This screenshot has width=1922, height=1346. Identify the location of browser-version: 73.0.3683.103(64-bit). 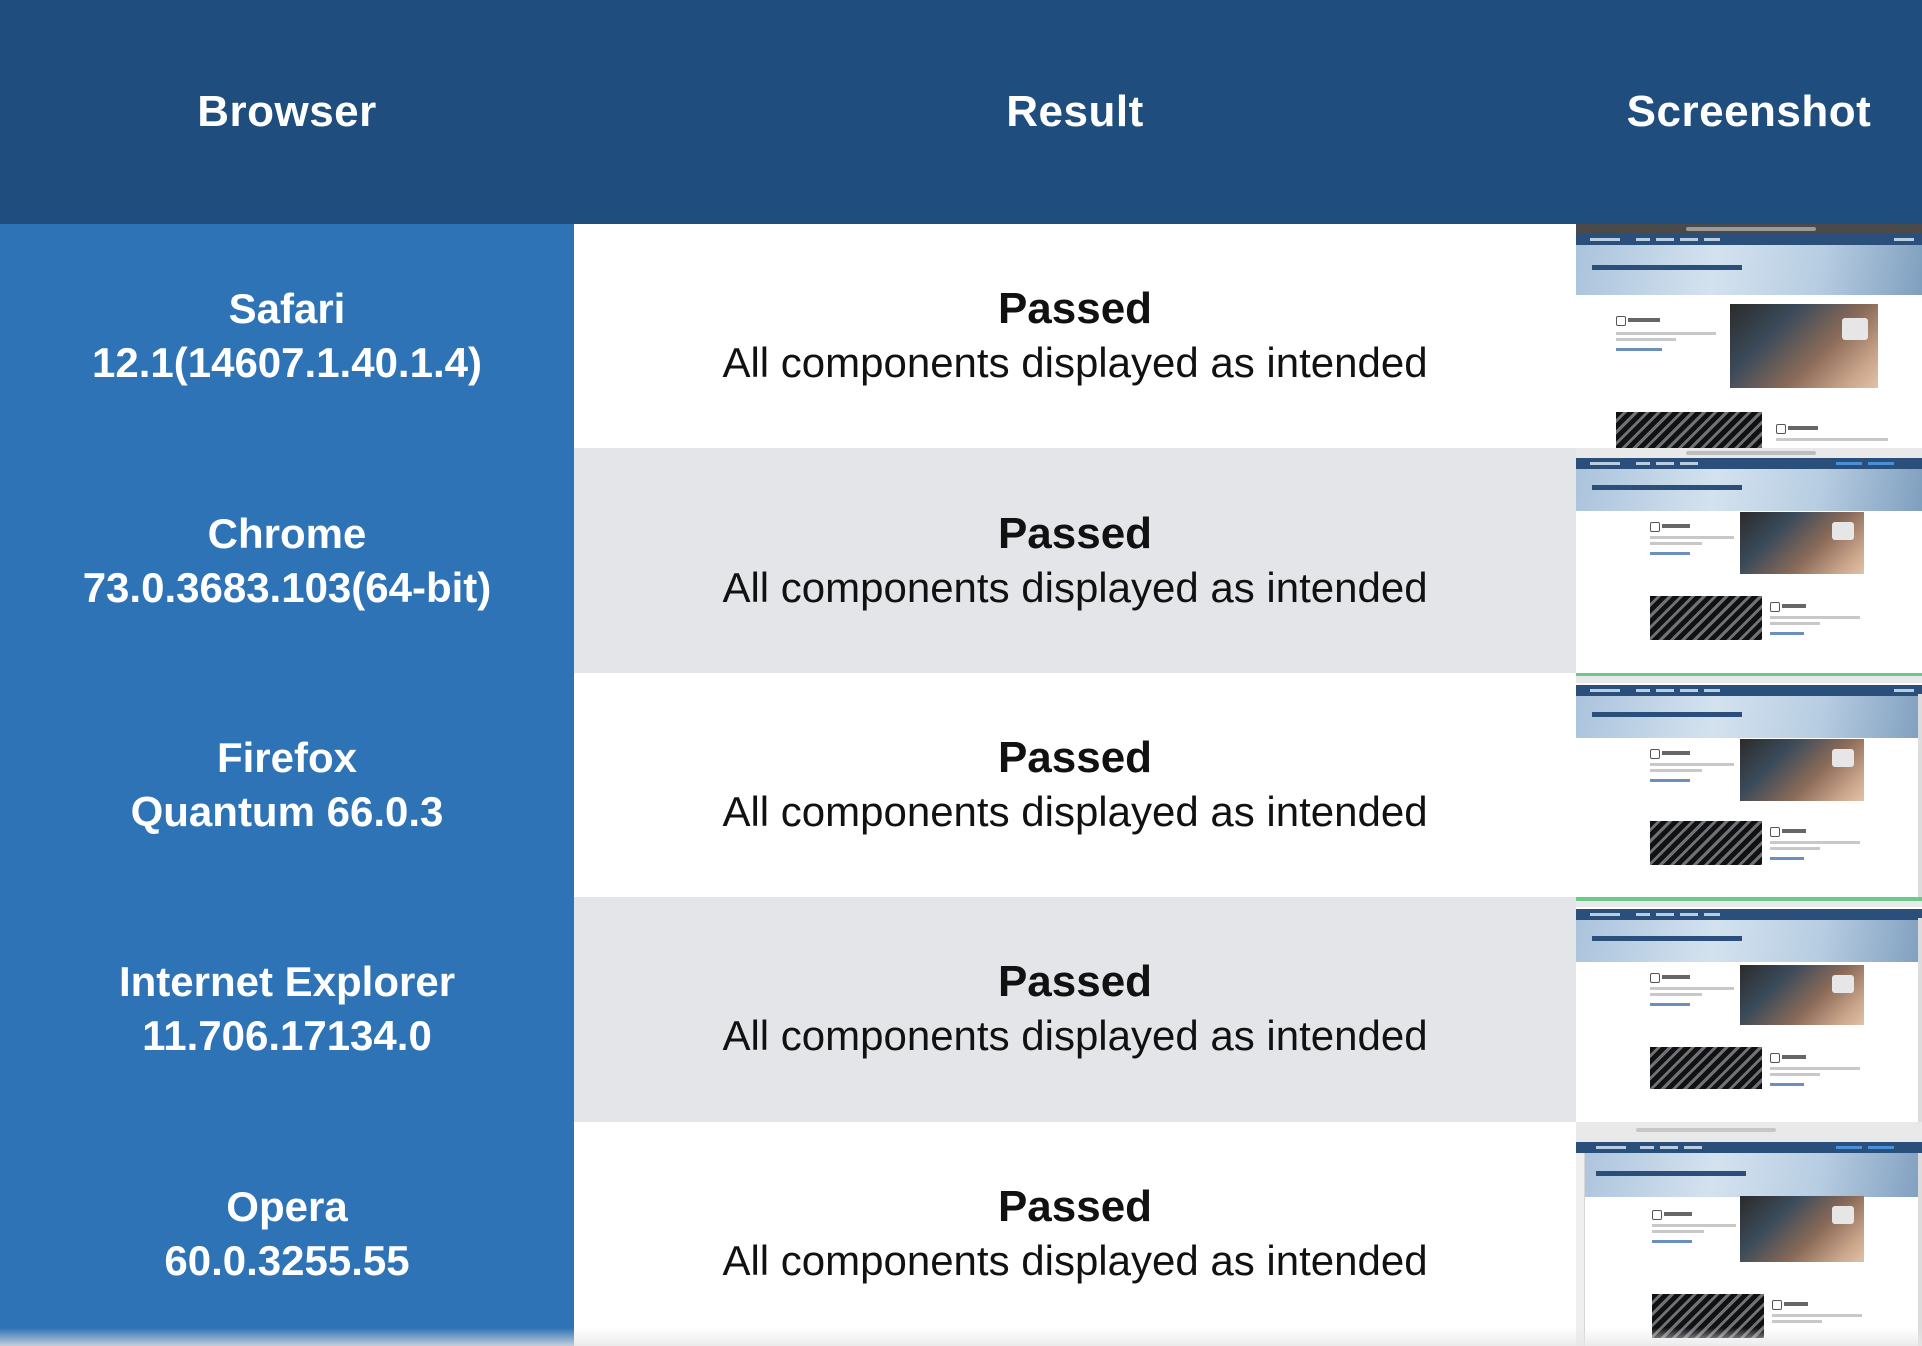
(287, 587).